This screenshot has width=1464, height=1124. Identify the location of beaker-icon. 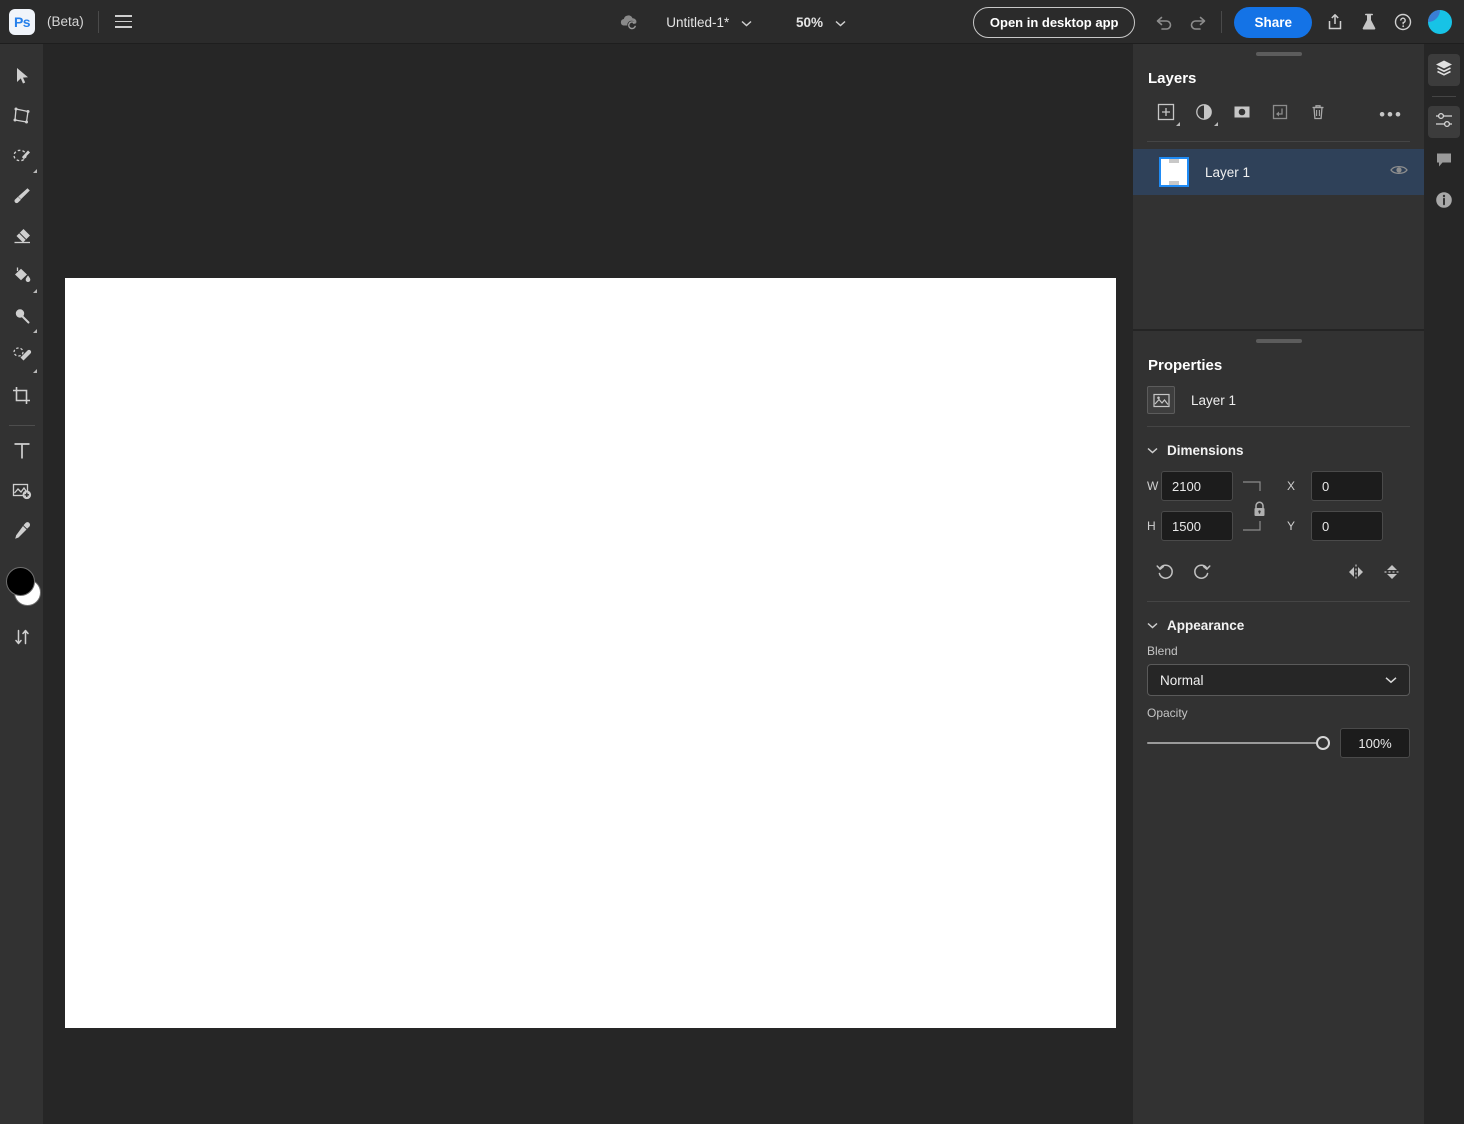
(1369, 22).